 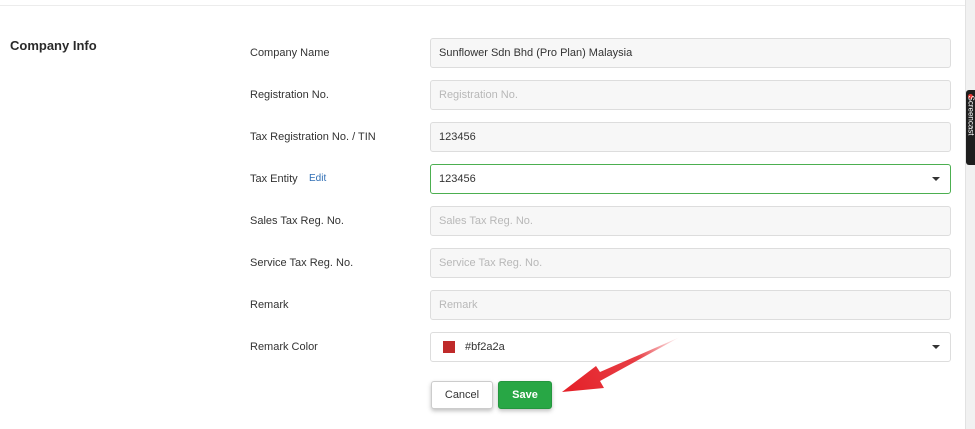 I want to click on tax-entity-edit-link: Edit, so click(x=317, y=179).